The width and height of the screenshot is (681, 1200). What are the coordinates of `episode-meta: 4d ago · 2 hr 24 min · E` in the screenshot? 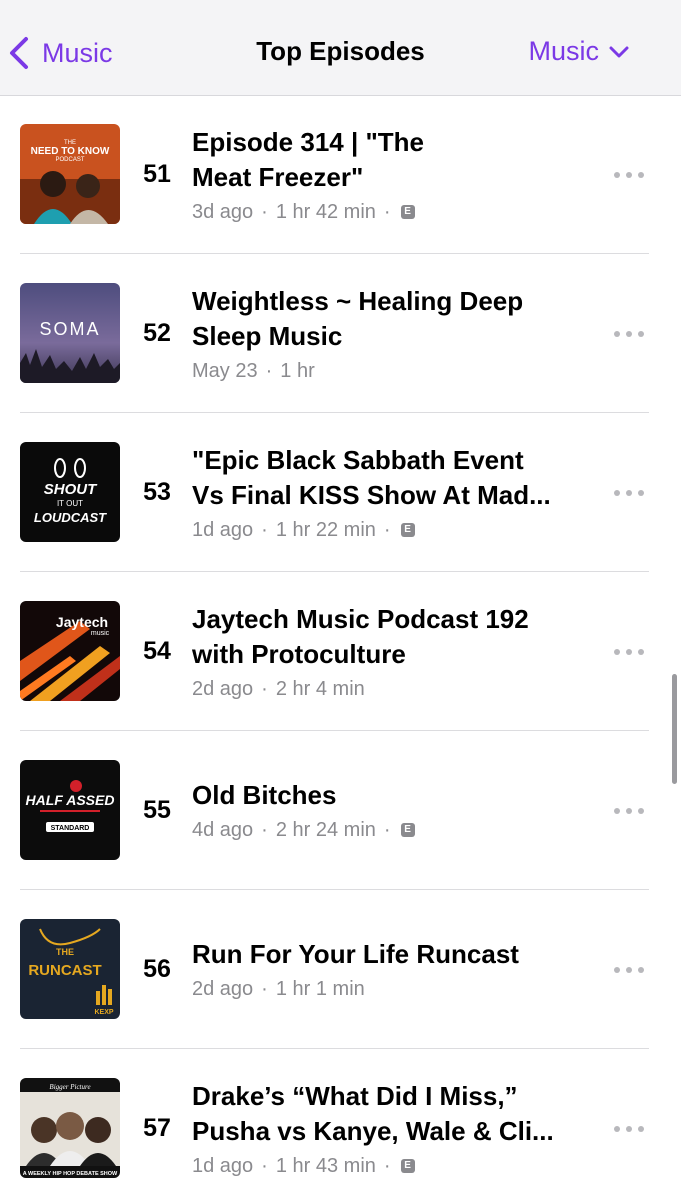 It's located at (390, 830).